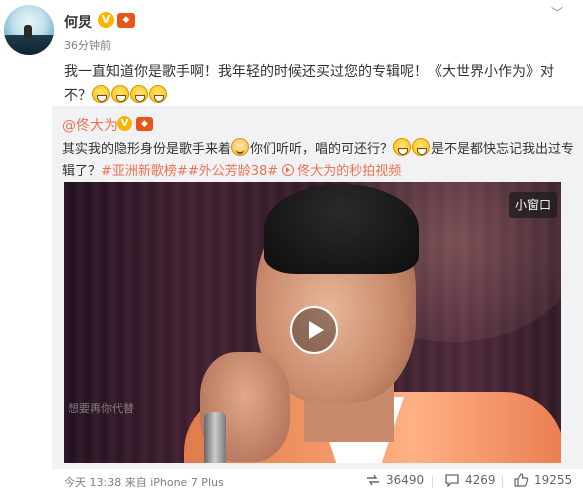 The height and width of the screenshot is (504, 583). What do you see at coordinates (215, 437) in the screenshot?
I see `microphone` at bounding box center [215, 437].